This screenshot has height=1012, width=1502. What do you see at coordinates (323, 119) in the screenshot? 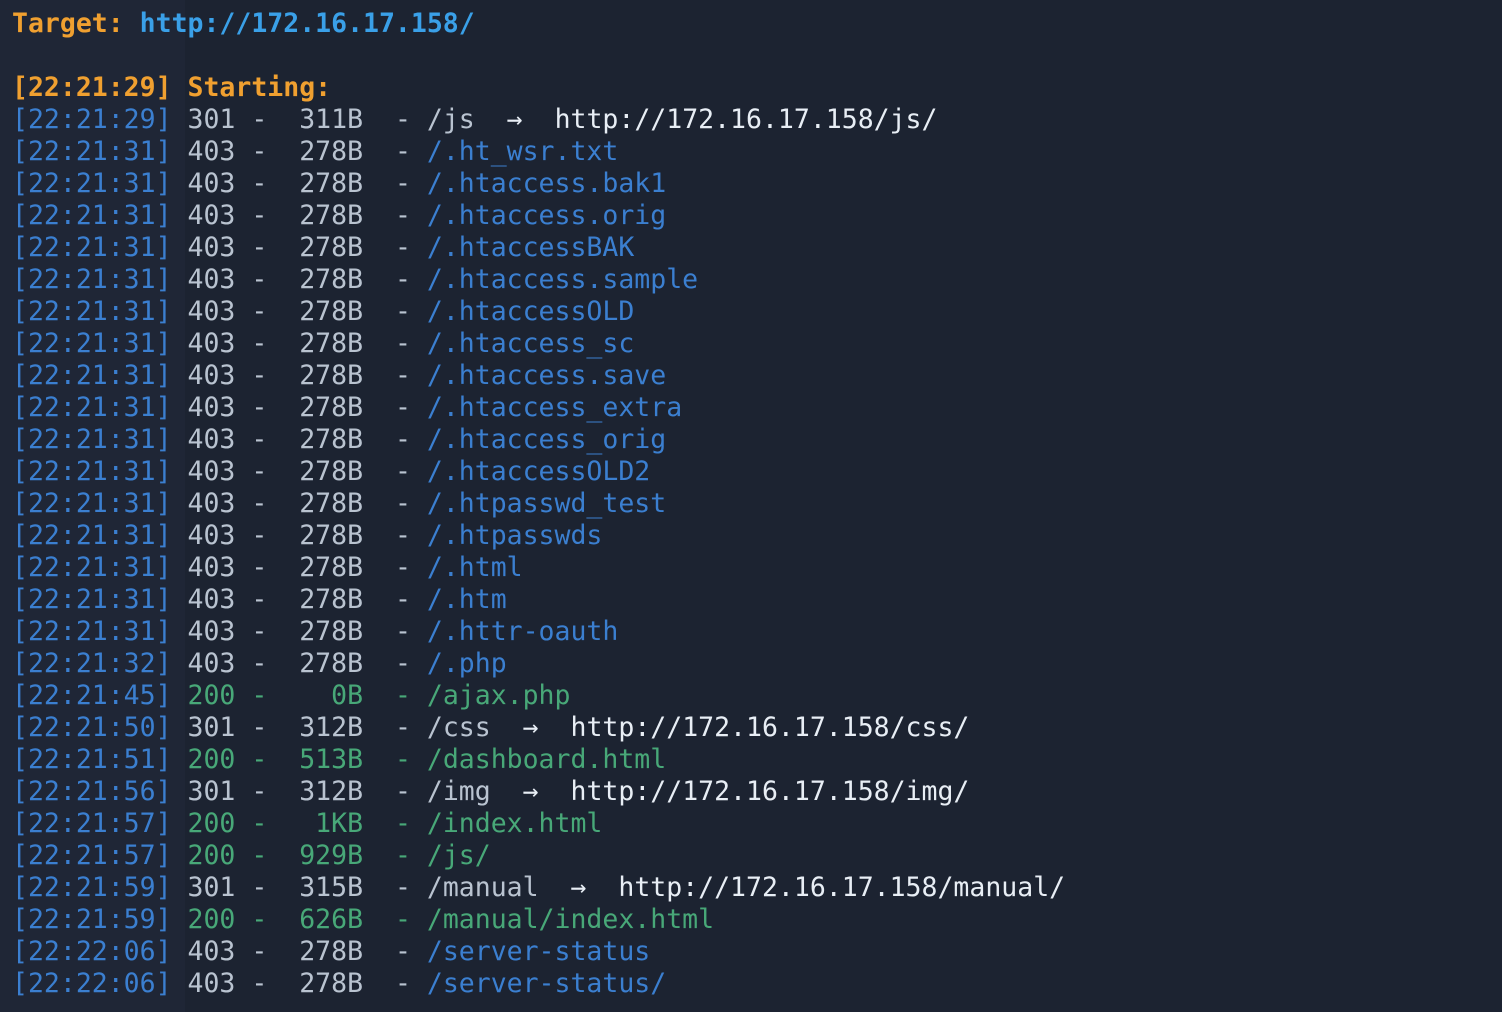
I see `row-size: 311B` at bounding box center [323, 119].